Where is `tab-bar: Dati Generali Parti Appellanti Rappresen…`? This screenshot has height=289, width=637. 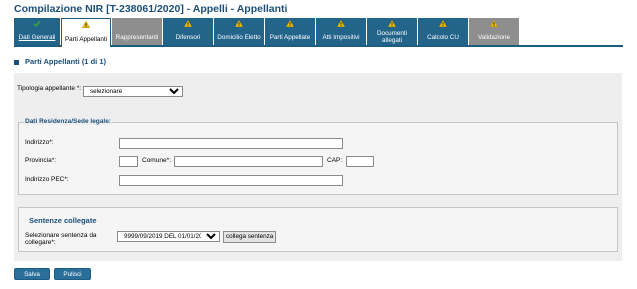
tab-bar: Dati Generali Parti Appellanti Rappresen… is located at coordinates (318, 32).